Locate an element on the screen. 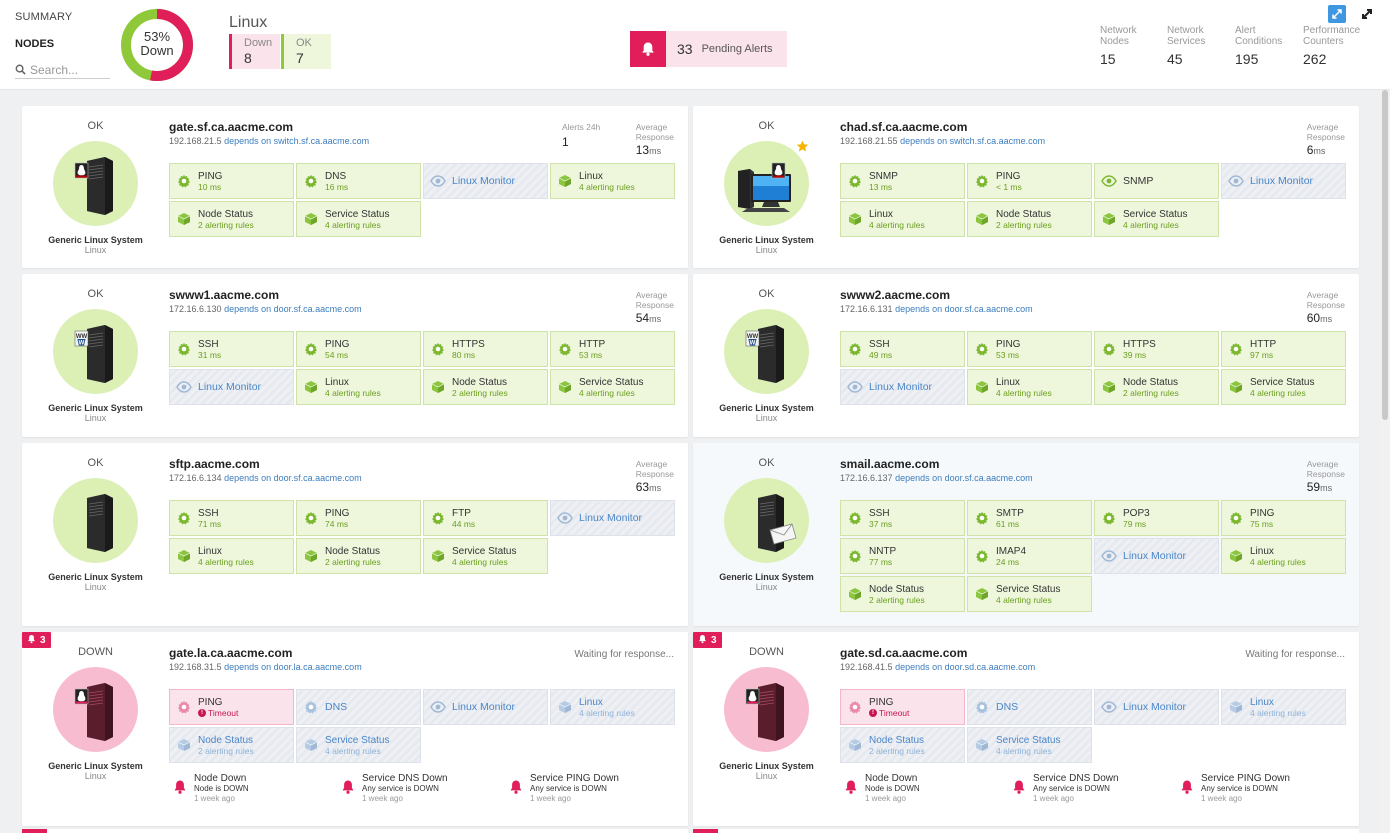 The image size is (1390, 833). service-tile: SSH 31 ms is located at coordinates (231, 349).